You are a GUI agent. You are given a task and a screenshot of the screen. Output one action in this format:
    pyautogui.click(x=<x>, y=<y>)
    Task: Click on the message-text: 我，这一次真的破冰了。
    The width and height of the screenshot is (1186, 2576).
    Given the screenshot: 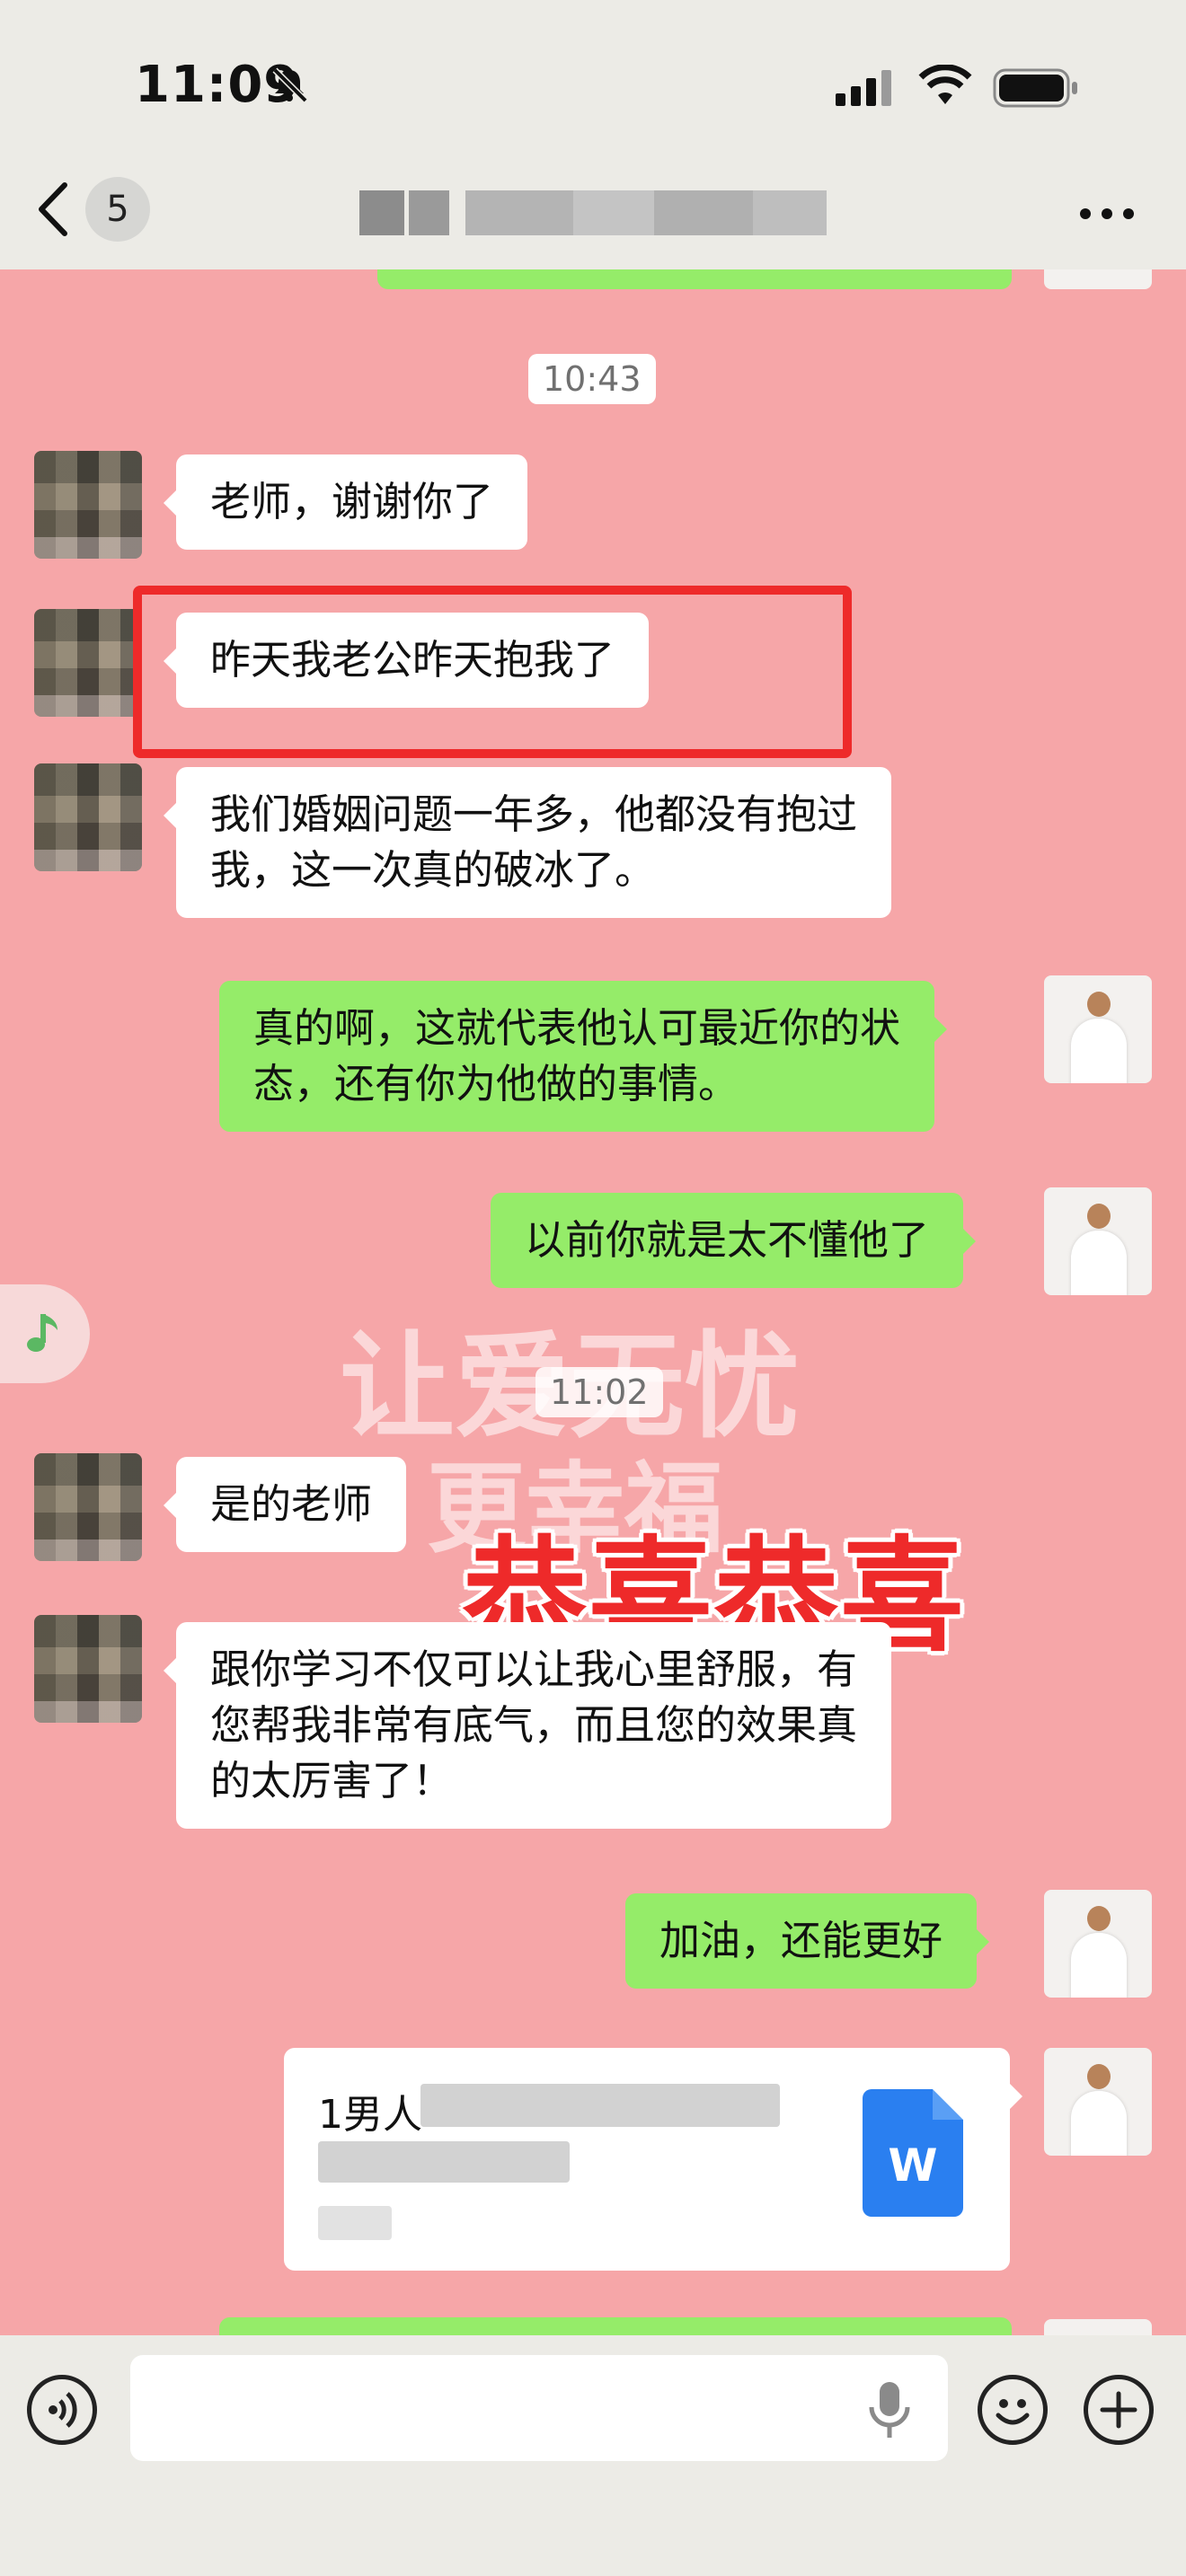 What is the action you would take?
    pyautogui.click(x=433, y=870)
    